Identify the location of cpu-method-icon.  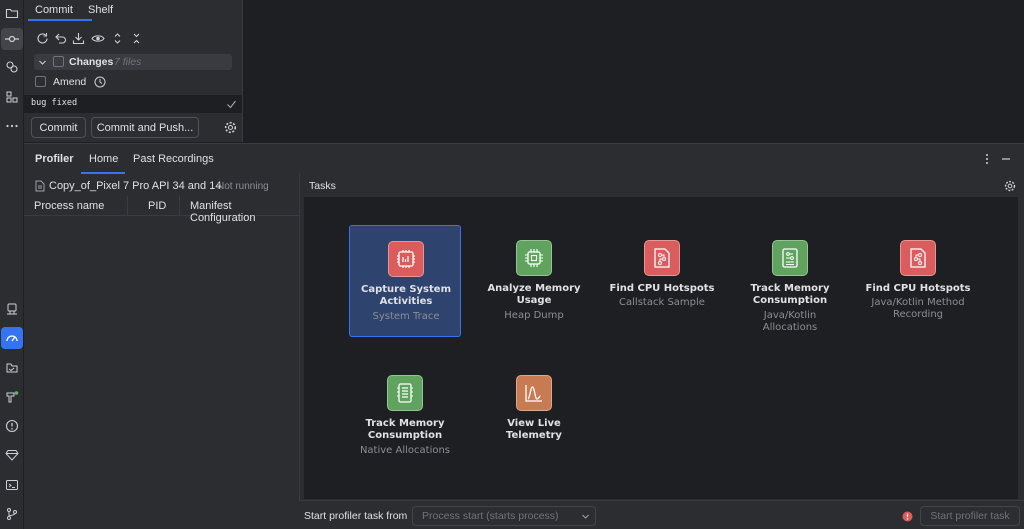
(918, 258).